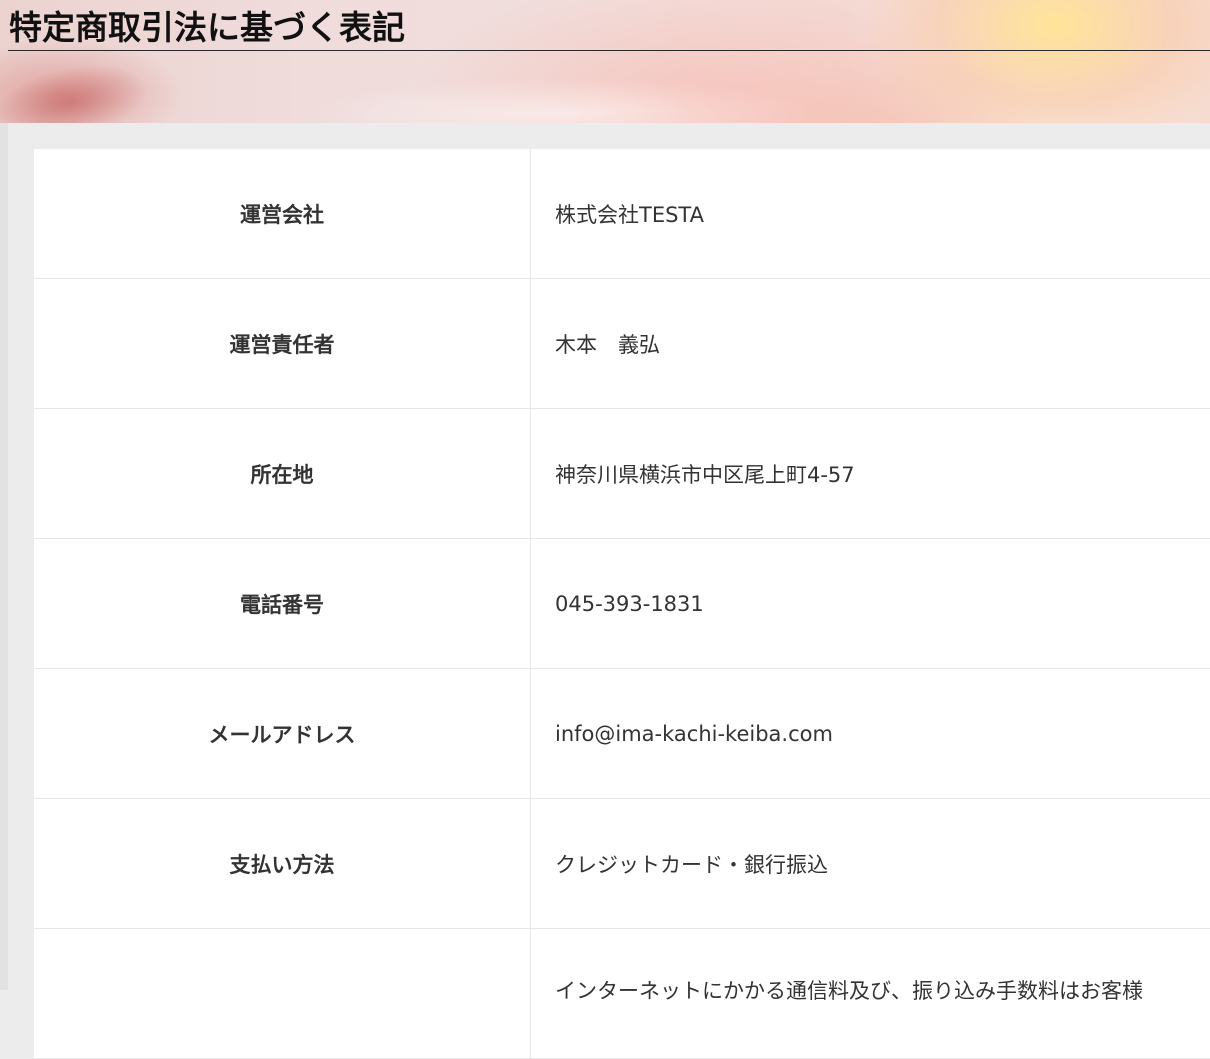 This screenshot has height=1059, width=1210. Describe the element at coordinates (207, 27) in the screenshot. I see `page-title: 特定商取引法に基づく表記` at that location.